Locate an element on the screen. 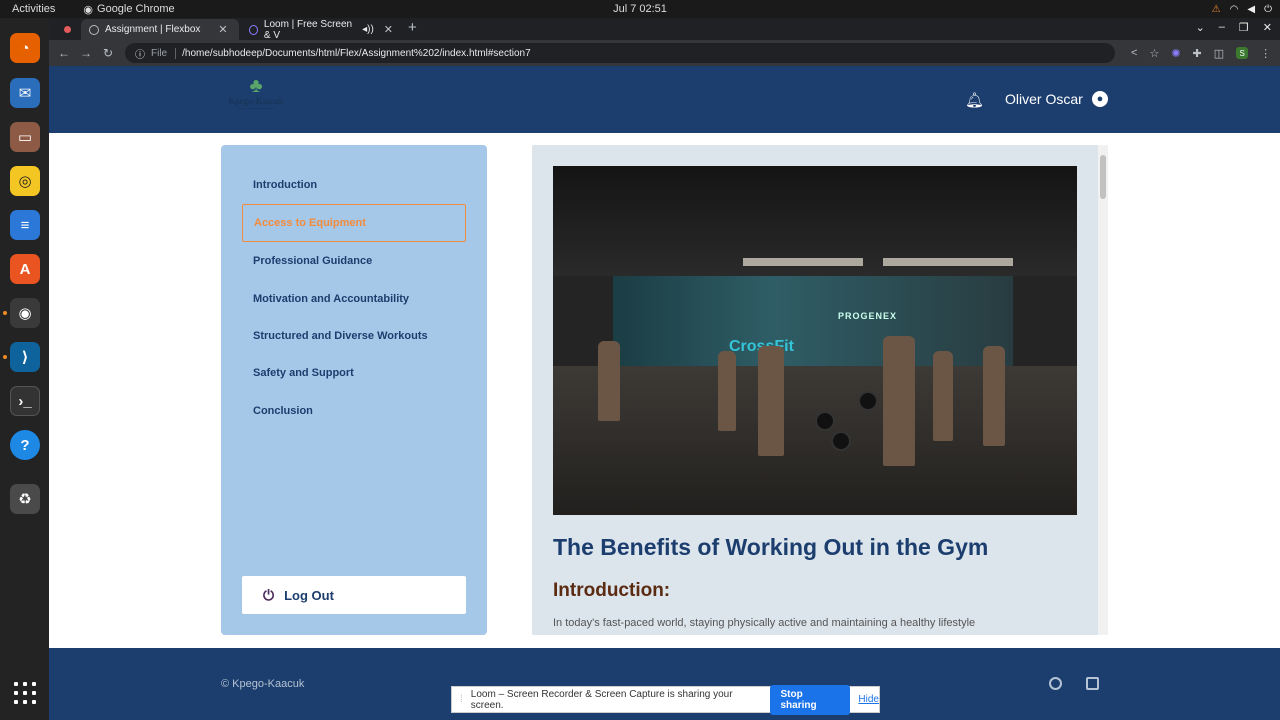  loom-extension-icon: ✺ is located at coordinates (1175, 53).